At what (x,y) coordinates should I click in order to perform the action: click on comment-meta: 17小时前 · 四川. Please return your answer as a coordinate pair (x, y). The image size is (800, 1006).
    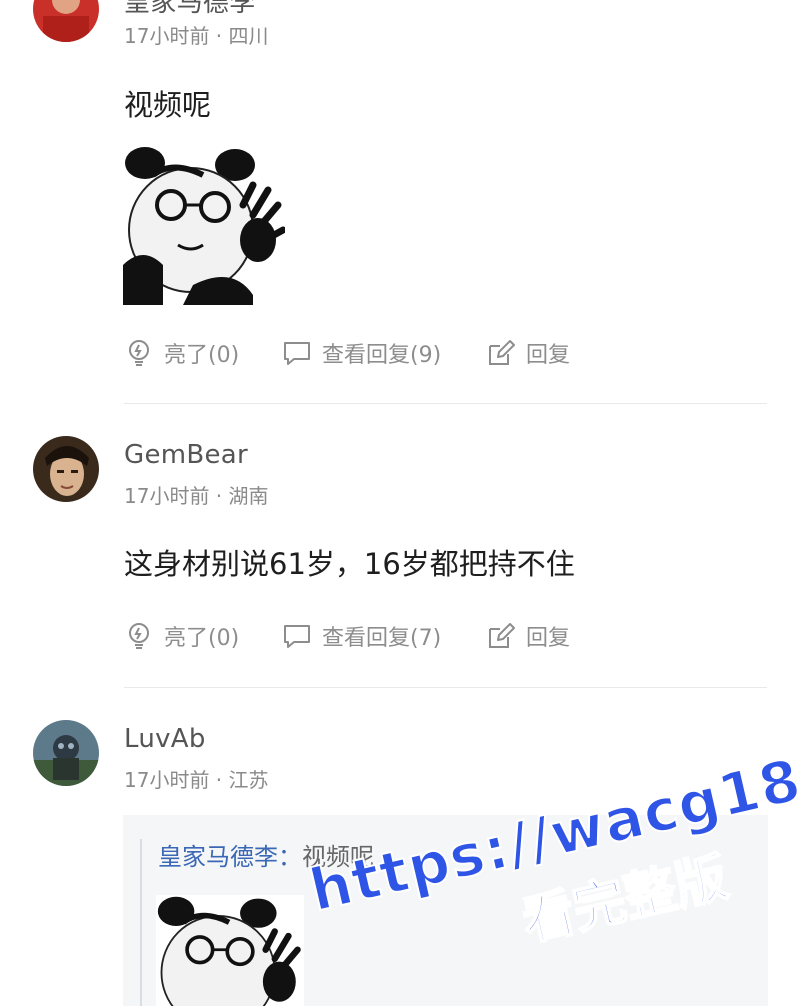
    Looking at the image, I should click on (196, 36).